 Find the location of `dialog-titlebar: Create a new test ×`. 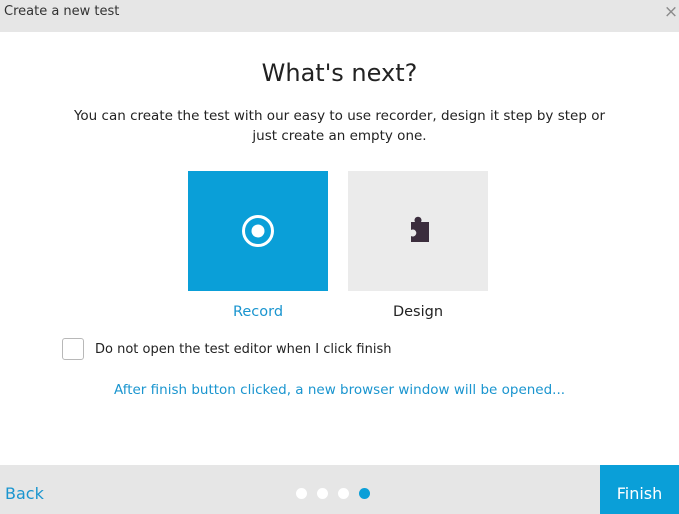

dialog-titlebar: Create a new test × is located at coordinates (339, 16).